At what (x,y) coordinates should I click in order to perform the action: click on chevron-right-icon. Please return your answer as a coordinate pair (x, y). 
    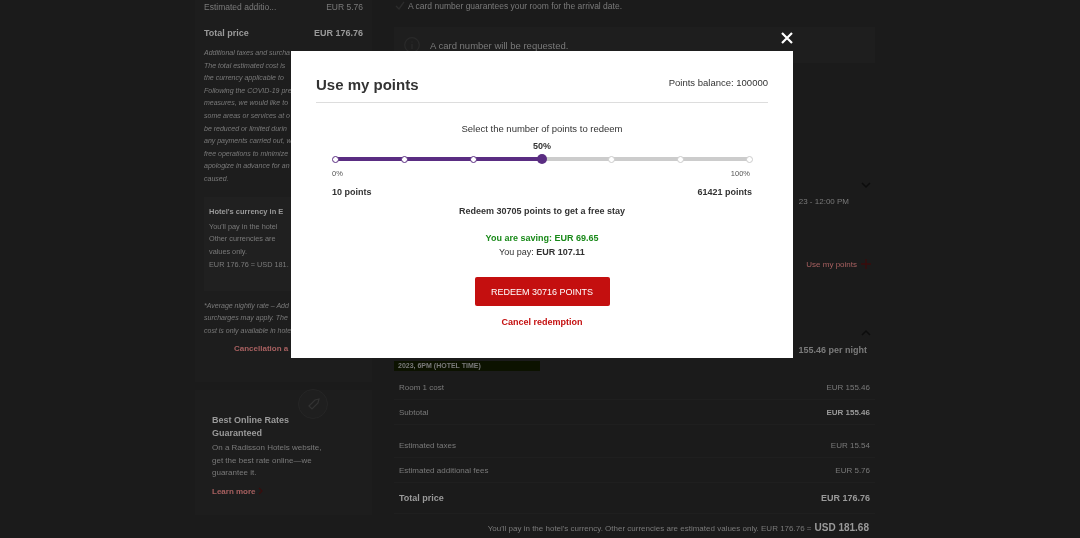
    Looking at the image, I should click on (260, 491).